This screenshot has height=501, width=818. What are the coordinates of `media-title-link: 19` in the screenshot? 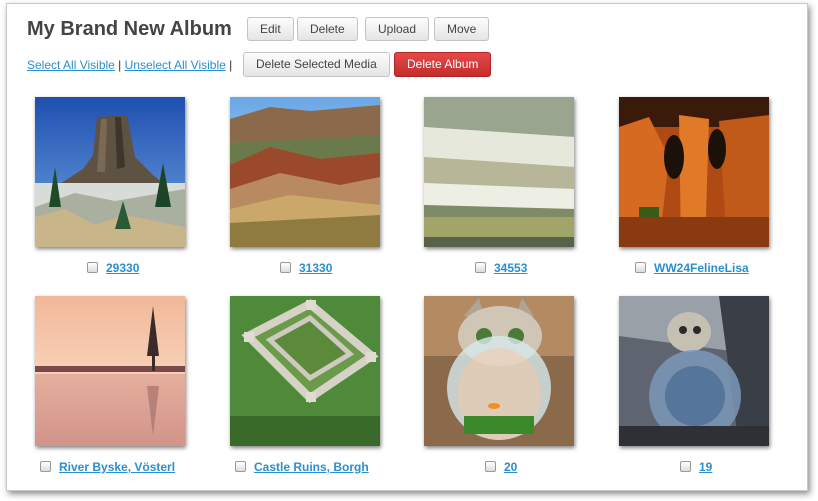 It's located at (705, 467).